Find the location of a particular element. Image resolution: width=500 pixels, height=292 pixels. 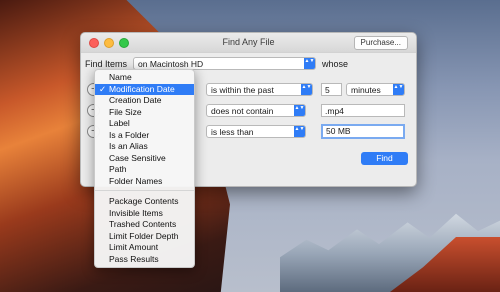

menu-item-label: Modification Date is located at coordinates (142, 88).